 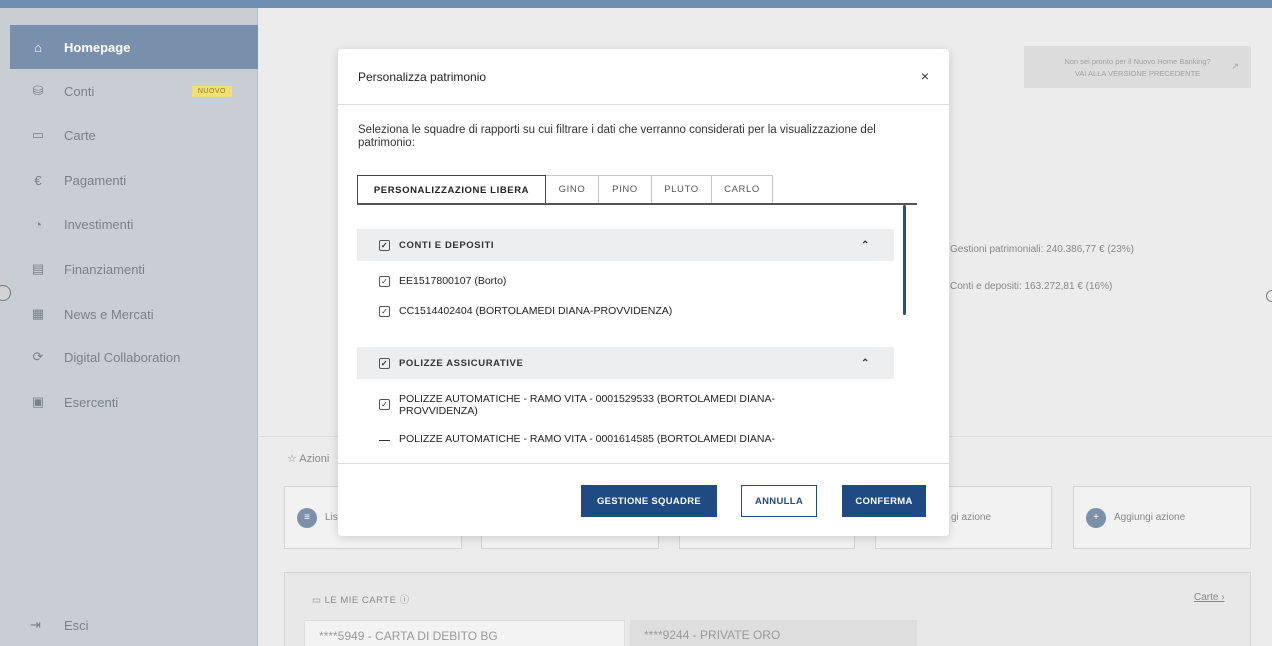 What do you see at coordinates (91, 402) in the screenshot?
I see `sidebar-item-label: Esercenti` at bounding box center [91, 402].